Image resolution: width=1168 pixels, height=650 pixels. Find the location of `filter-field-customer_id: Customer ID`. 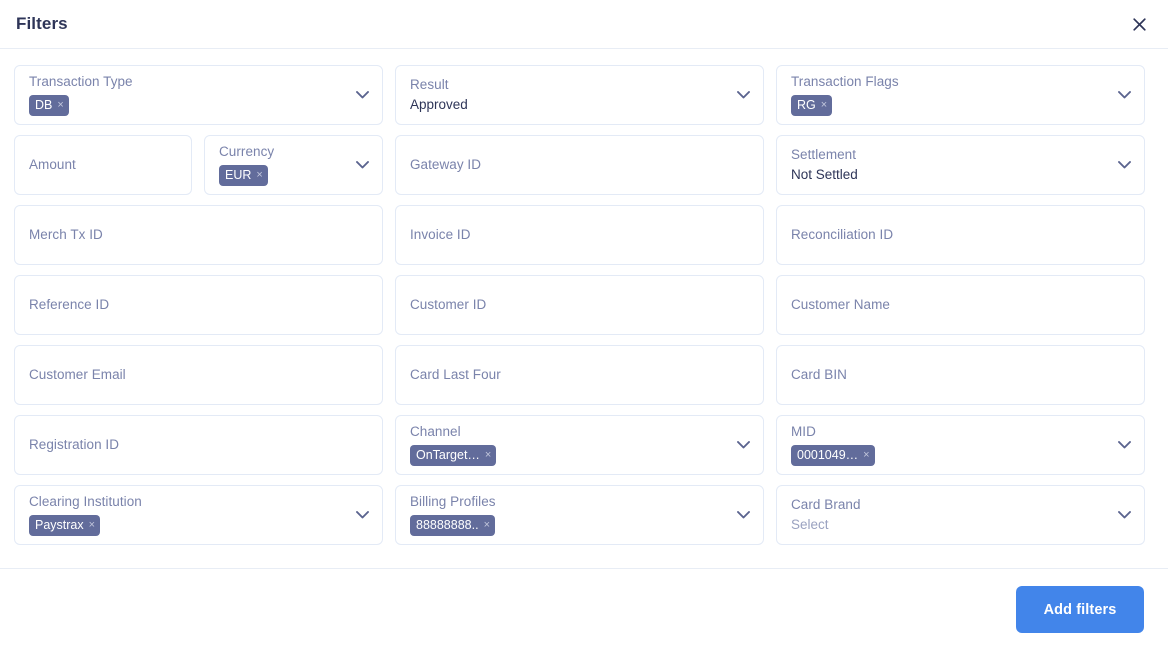

filter-field-customer_id: Customer ID is located at coordinates (579, 305).